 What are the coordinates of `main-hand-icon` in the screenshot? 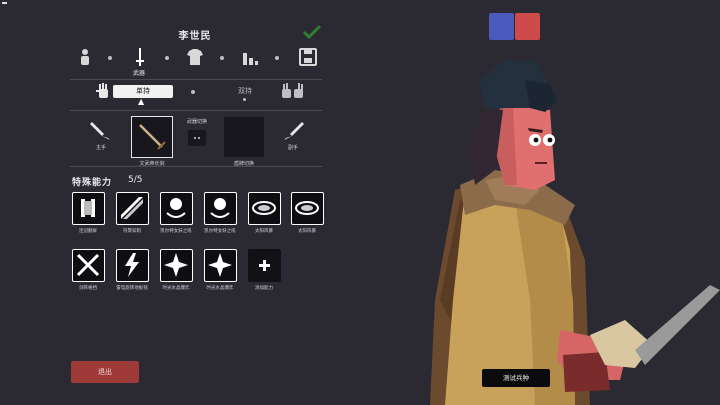 It's located at (101, 131).